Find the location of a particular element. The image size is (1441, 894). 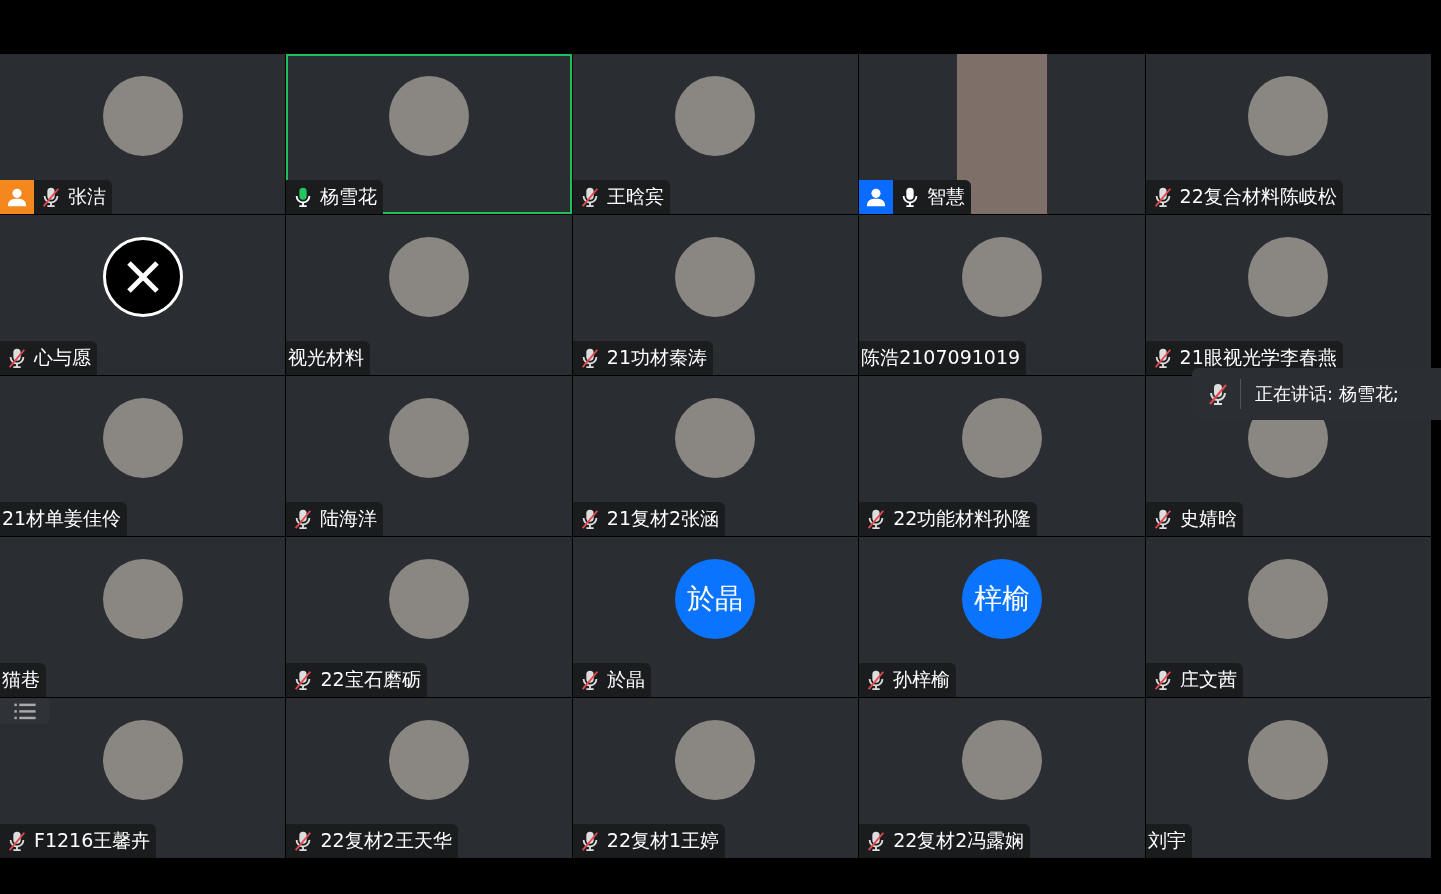

participant-name: 陈浩2107091019 is located at coordinates (941, 357).